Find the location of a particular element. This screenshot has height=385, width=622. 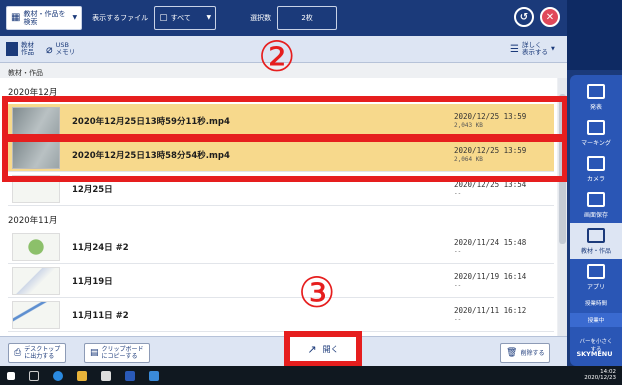

step-3-annotation: ③ is located at coordinates (317, 292).